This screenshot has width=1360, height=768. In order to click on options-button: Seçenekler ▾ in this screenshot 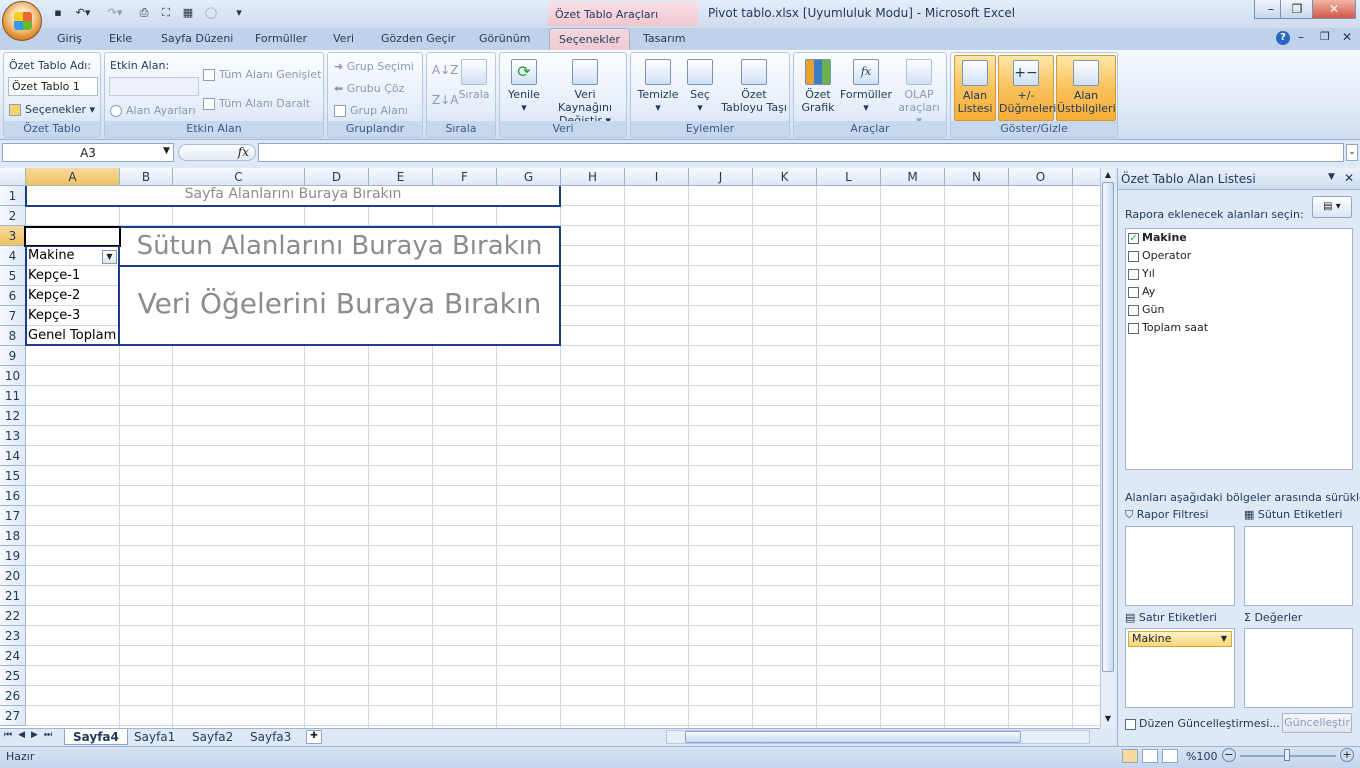, I will do `click(52, 109)`.